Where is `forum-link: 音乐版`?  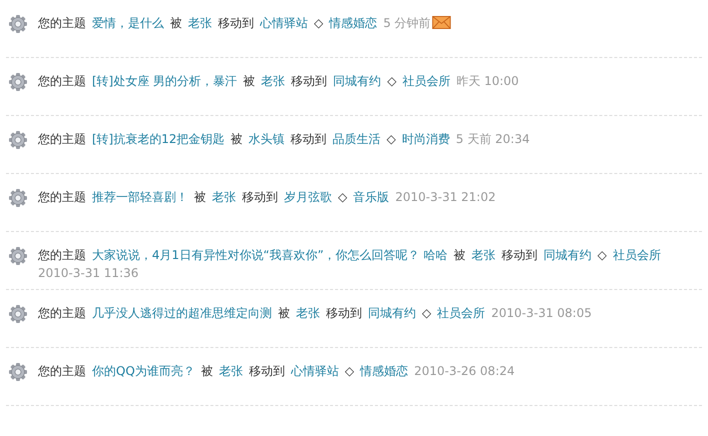 forum-link: 音乐版 is located at coordinates (371, 197).